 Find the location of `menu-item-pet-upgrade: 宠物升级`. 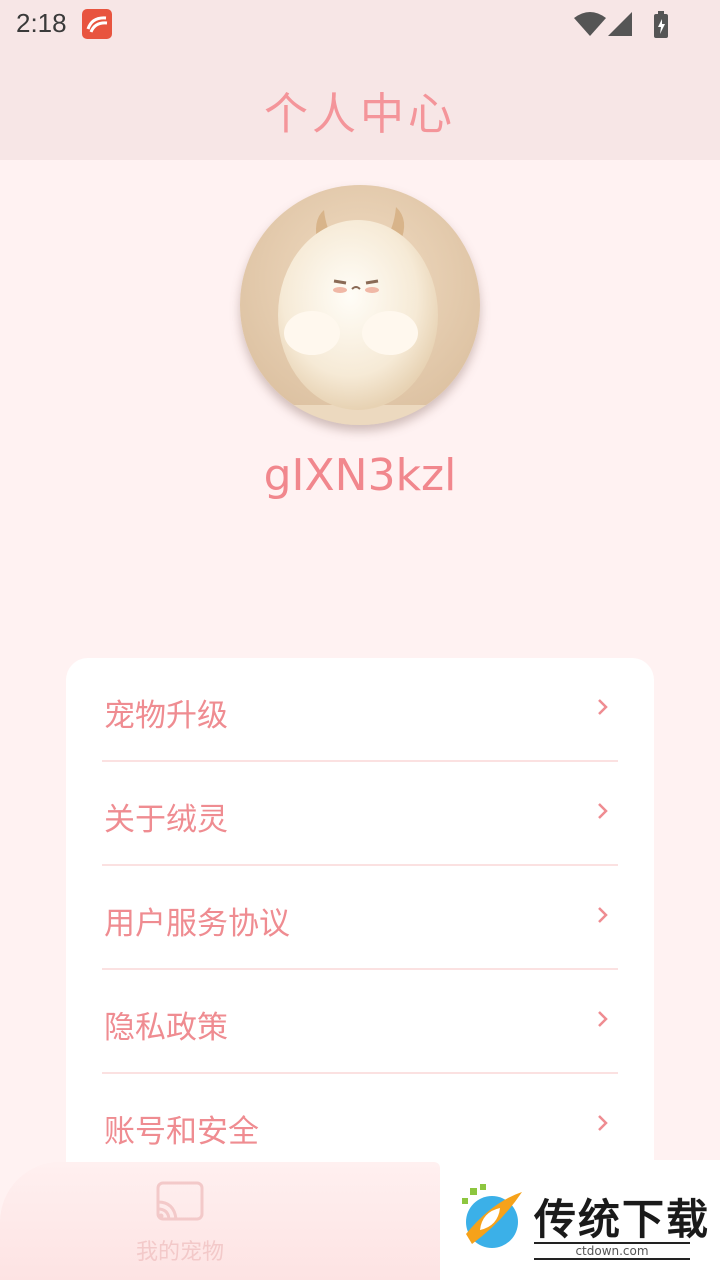

menu-item-pet-upgrade: 宠物升级 is located at coordinates (360, 710).